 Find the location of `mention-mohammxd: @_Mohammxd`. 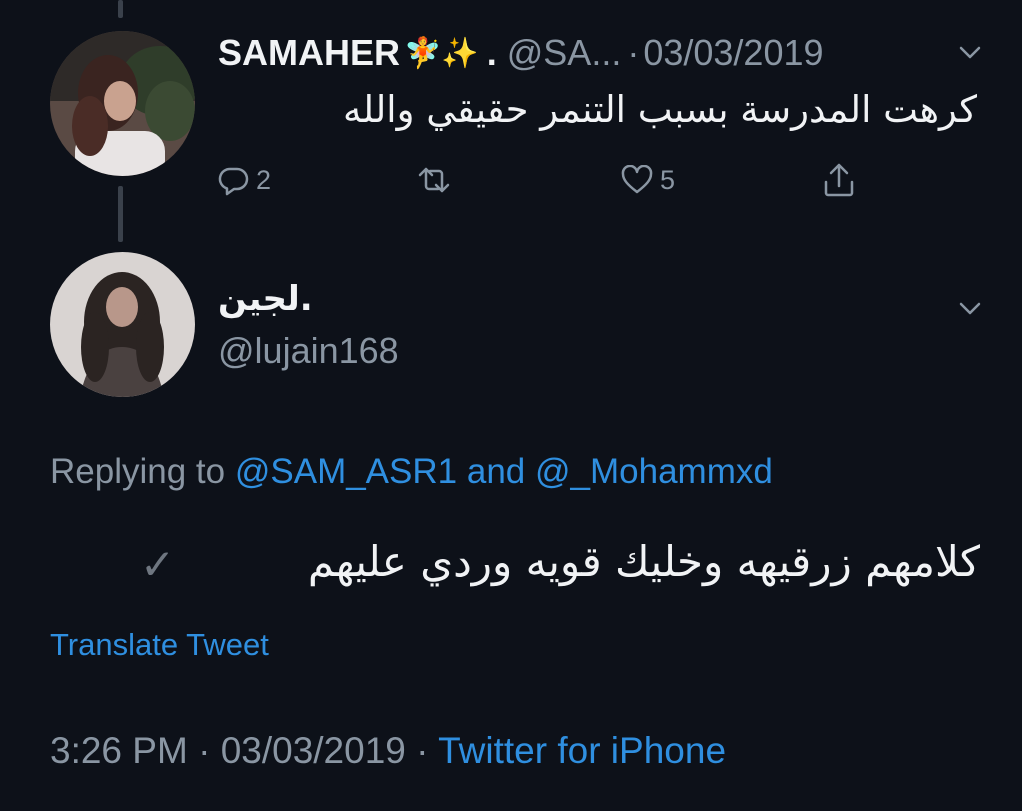

mention-mohammxd: @_Mohammxd is located at coordinates (654, 471).